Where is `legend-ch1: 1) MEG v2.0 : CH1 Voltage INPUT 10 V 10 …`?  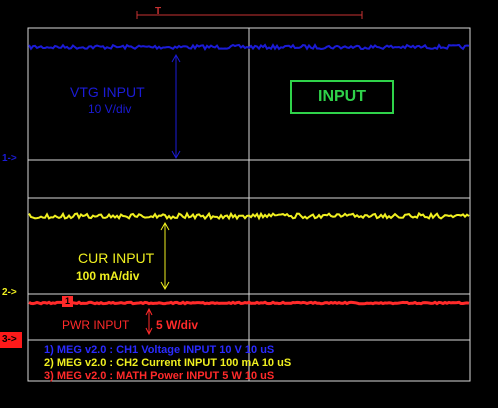
legend-ch1: 1) MEG v2.0 : CH1 Voltage INPUT 10 V 10 … is located at coordinates (159, 350).